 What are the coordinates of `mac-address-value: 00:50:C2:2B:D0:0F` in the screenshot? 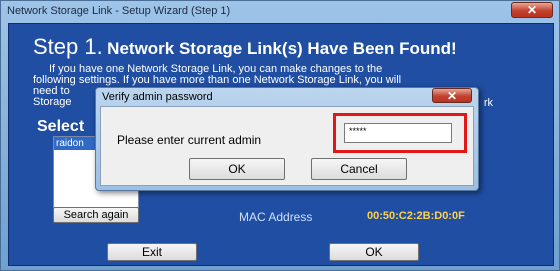 It's located at (416, 216).